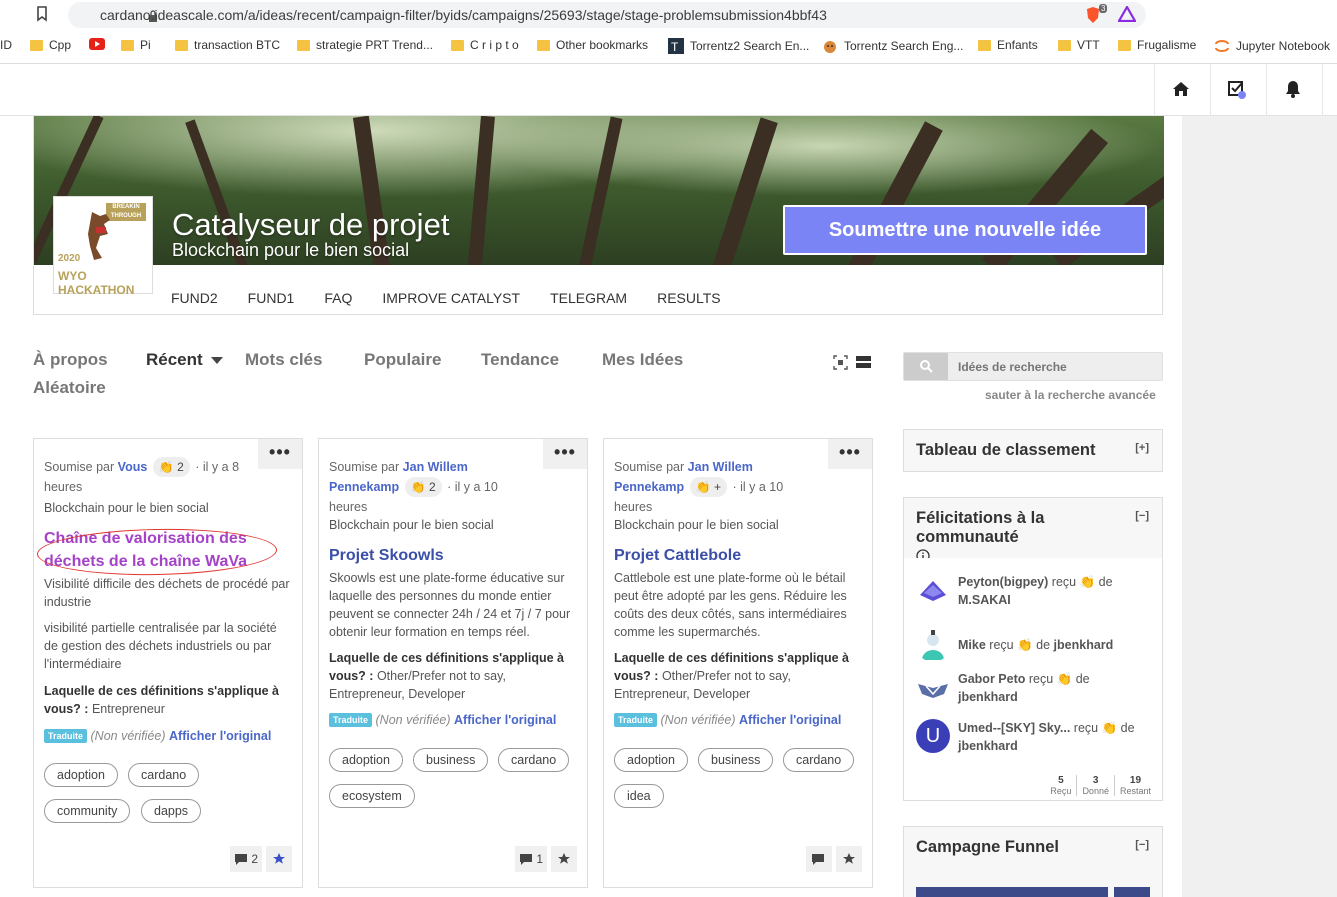  What do you see at coordinates (136, 45) in the screenshot?
I see `bookmark-pi: Pi` at bounding box center [136, 45].